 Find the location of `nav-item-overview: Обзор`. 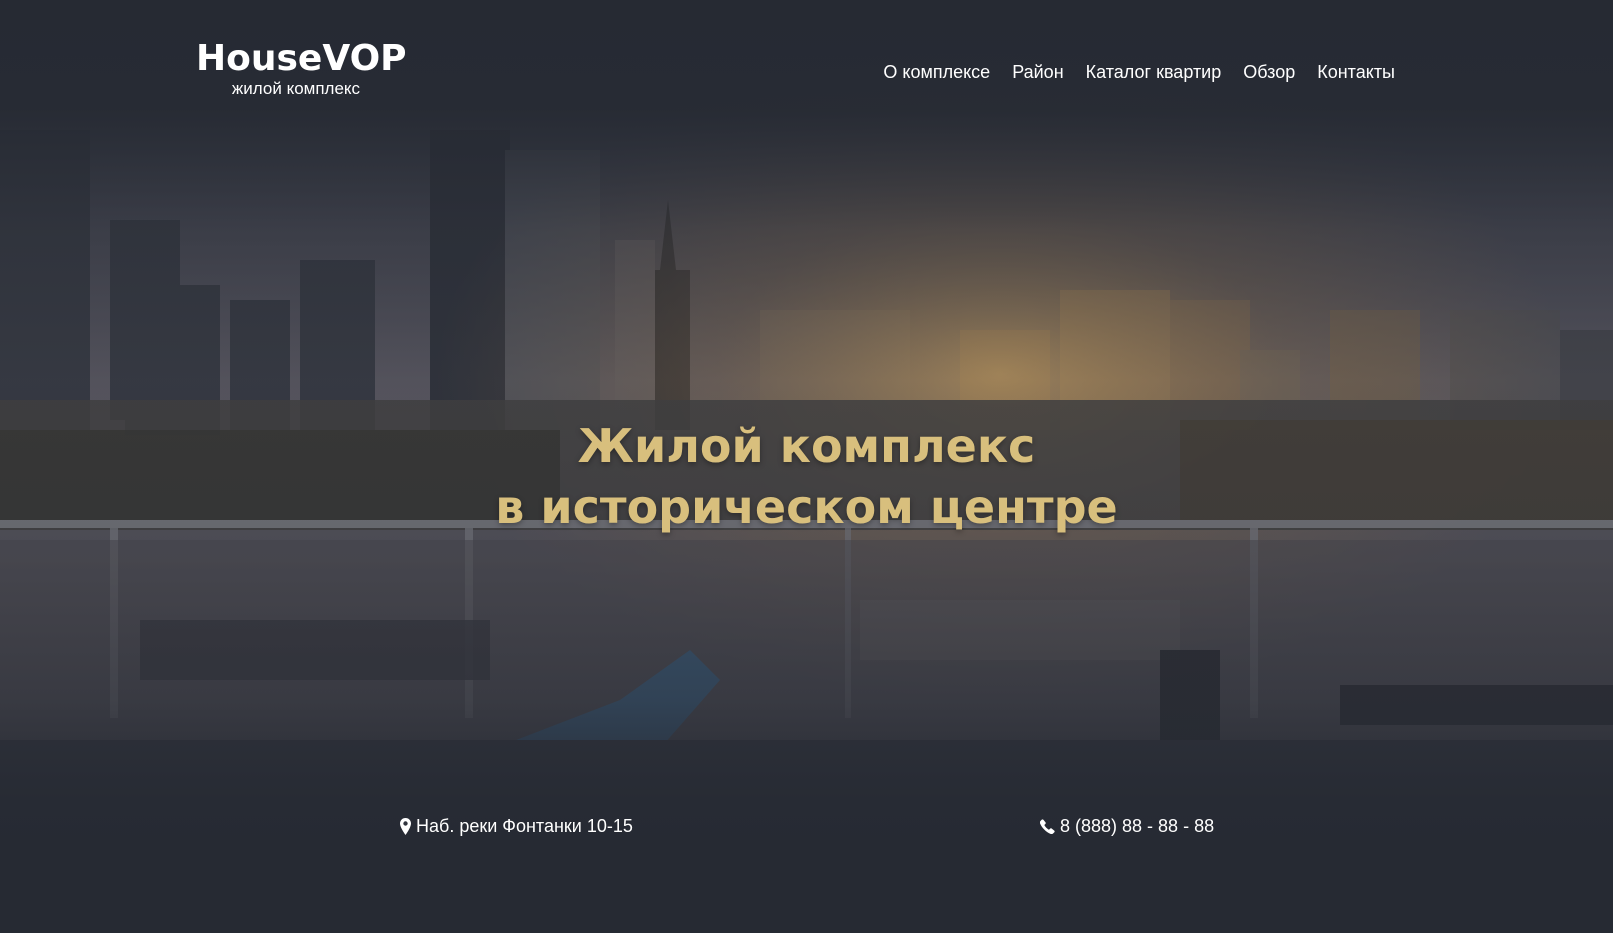

nav-item-overview: Обзор is located at coordinates (1269, 72).